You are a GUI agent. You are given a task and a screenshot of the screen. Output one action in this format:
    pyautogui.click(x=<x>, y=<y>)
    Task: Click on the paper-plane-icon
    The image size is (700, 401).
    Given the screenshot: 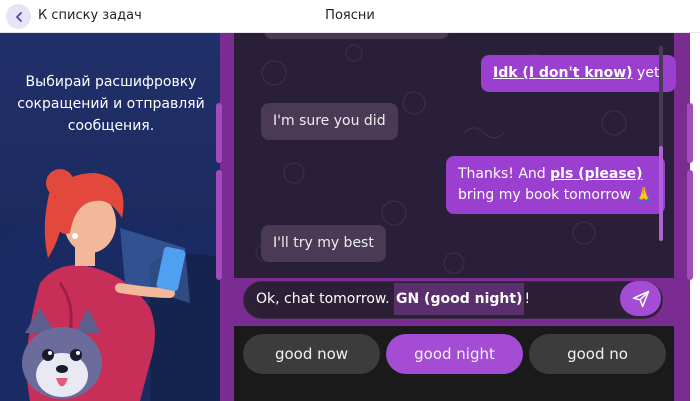 What is the action you would take?
    pyautogui.click(x=640, y=298)
    